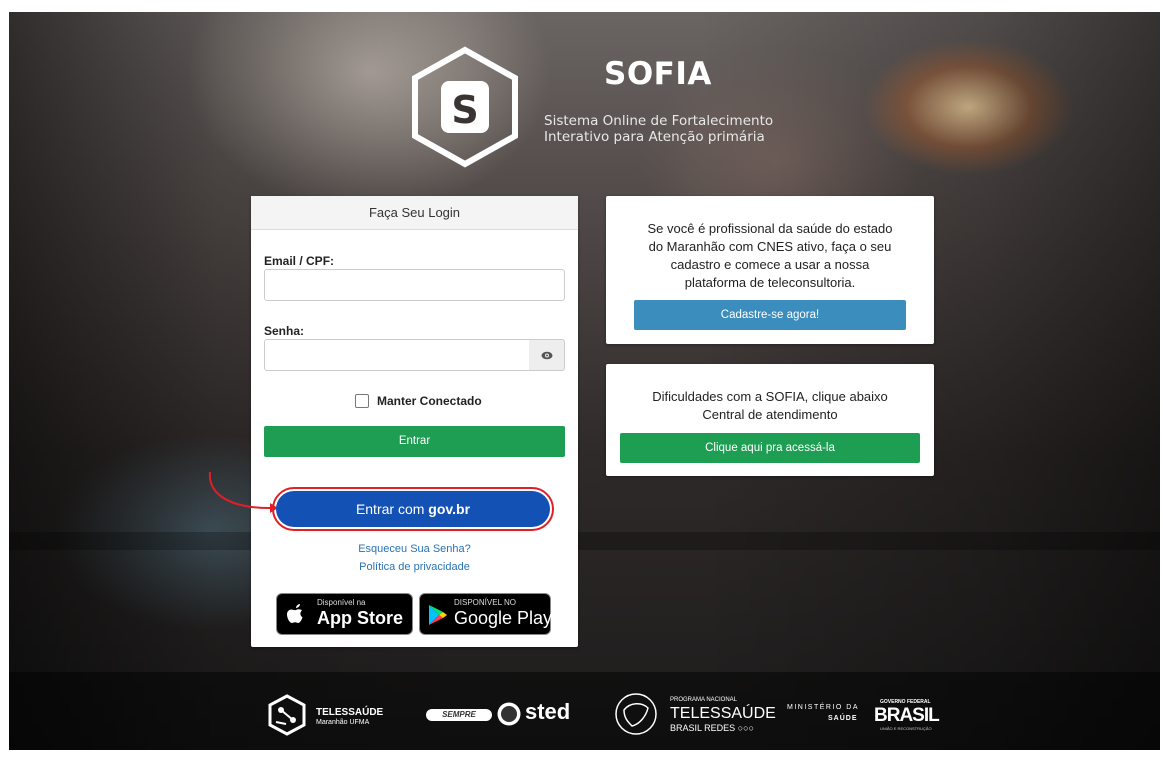  What do you see at coordinates (503, 618) in the screenshot?
I see `google-play-text: Google Play` at bounding box center [503, 618].